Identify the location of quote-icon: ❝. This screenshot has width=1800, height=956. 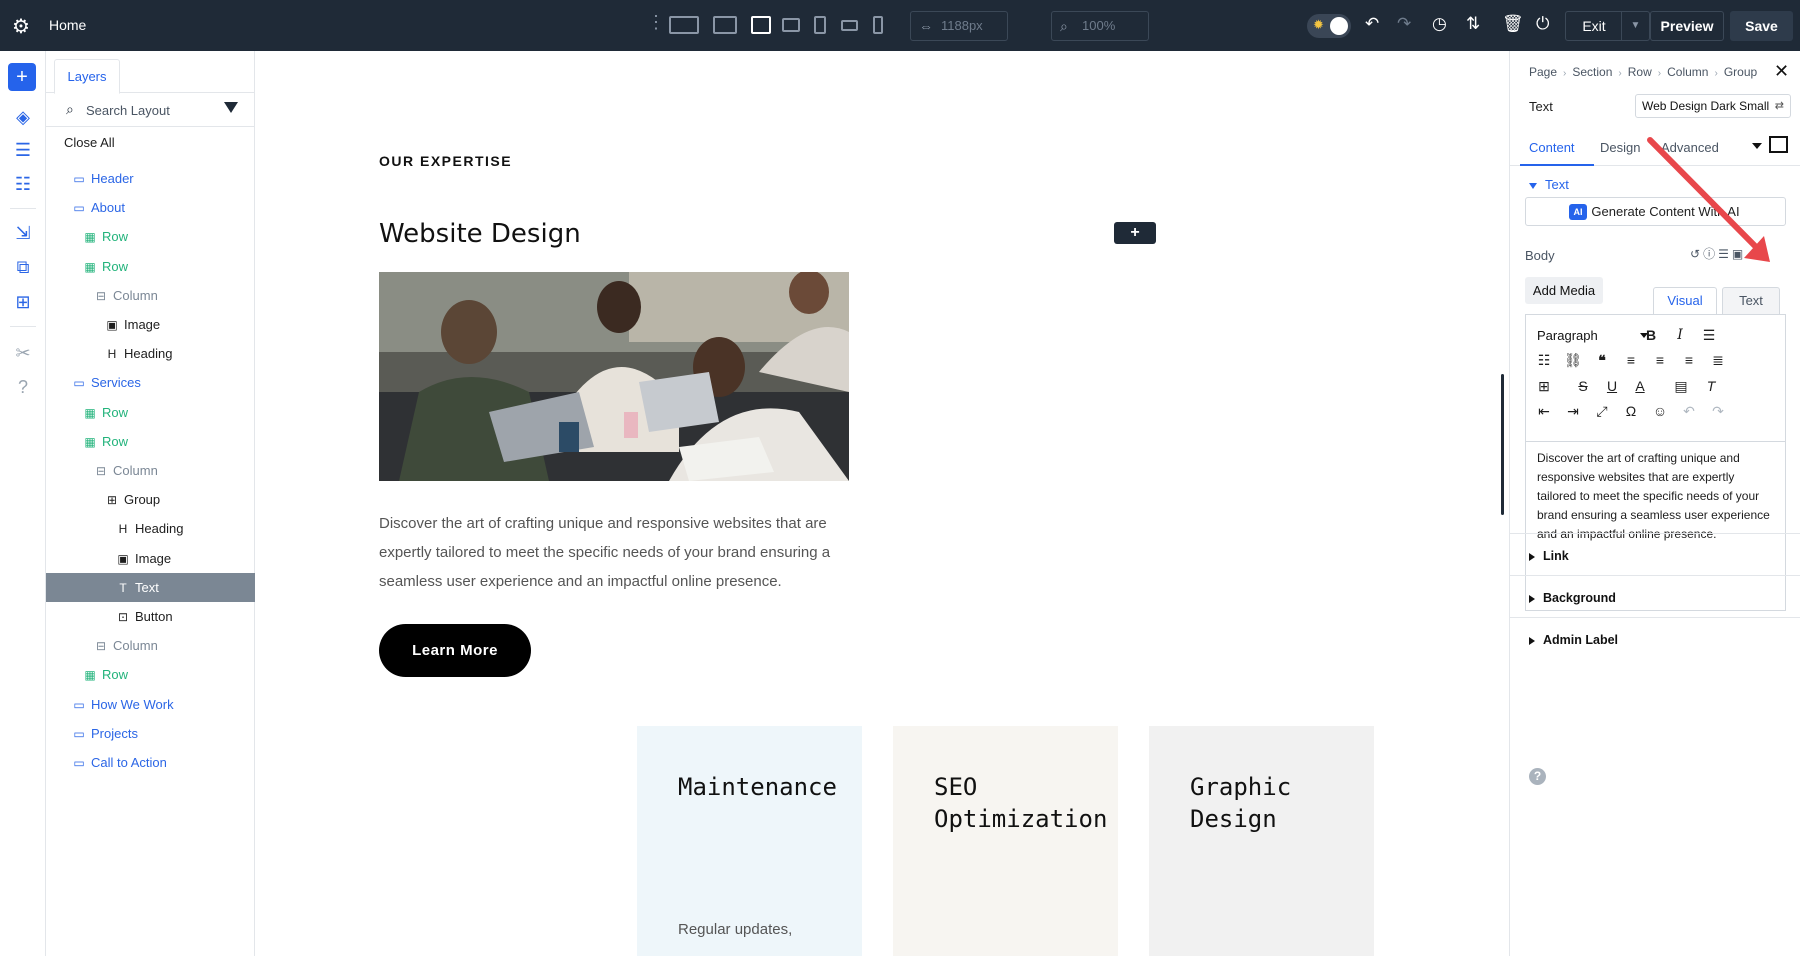
(1602, 360).